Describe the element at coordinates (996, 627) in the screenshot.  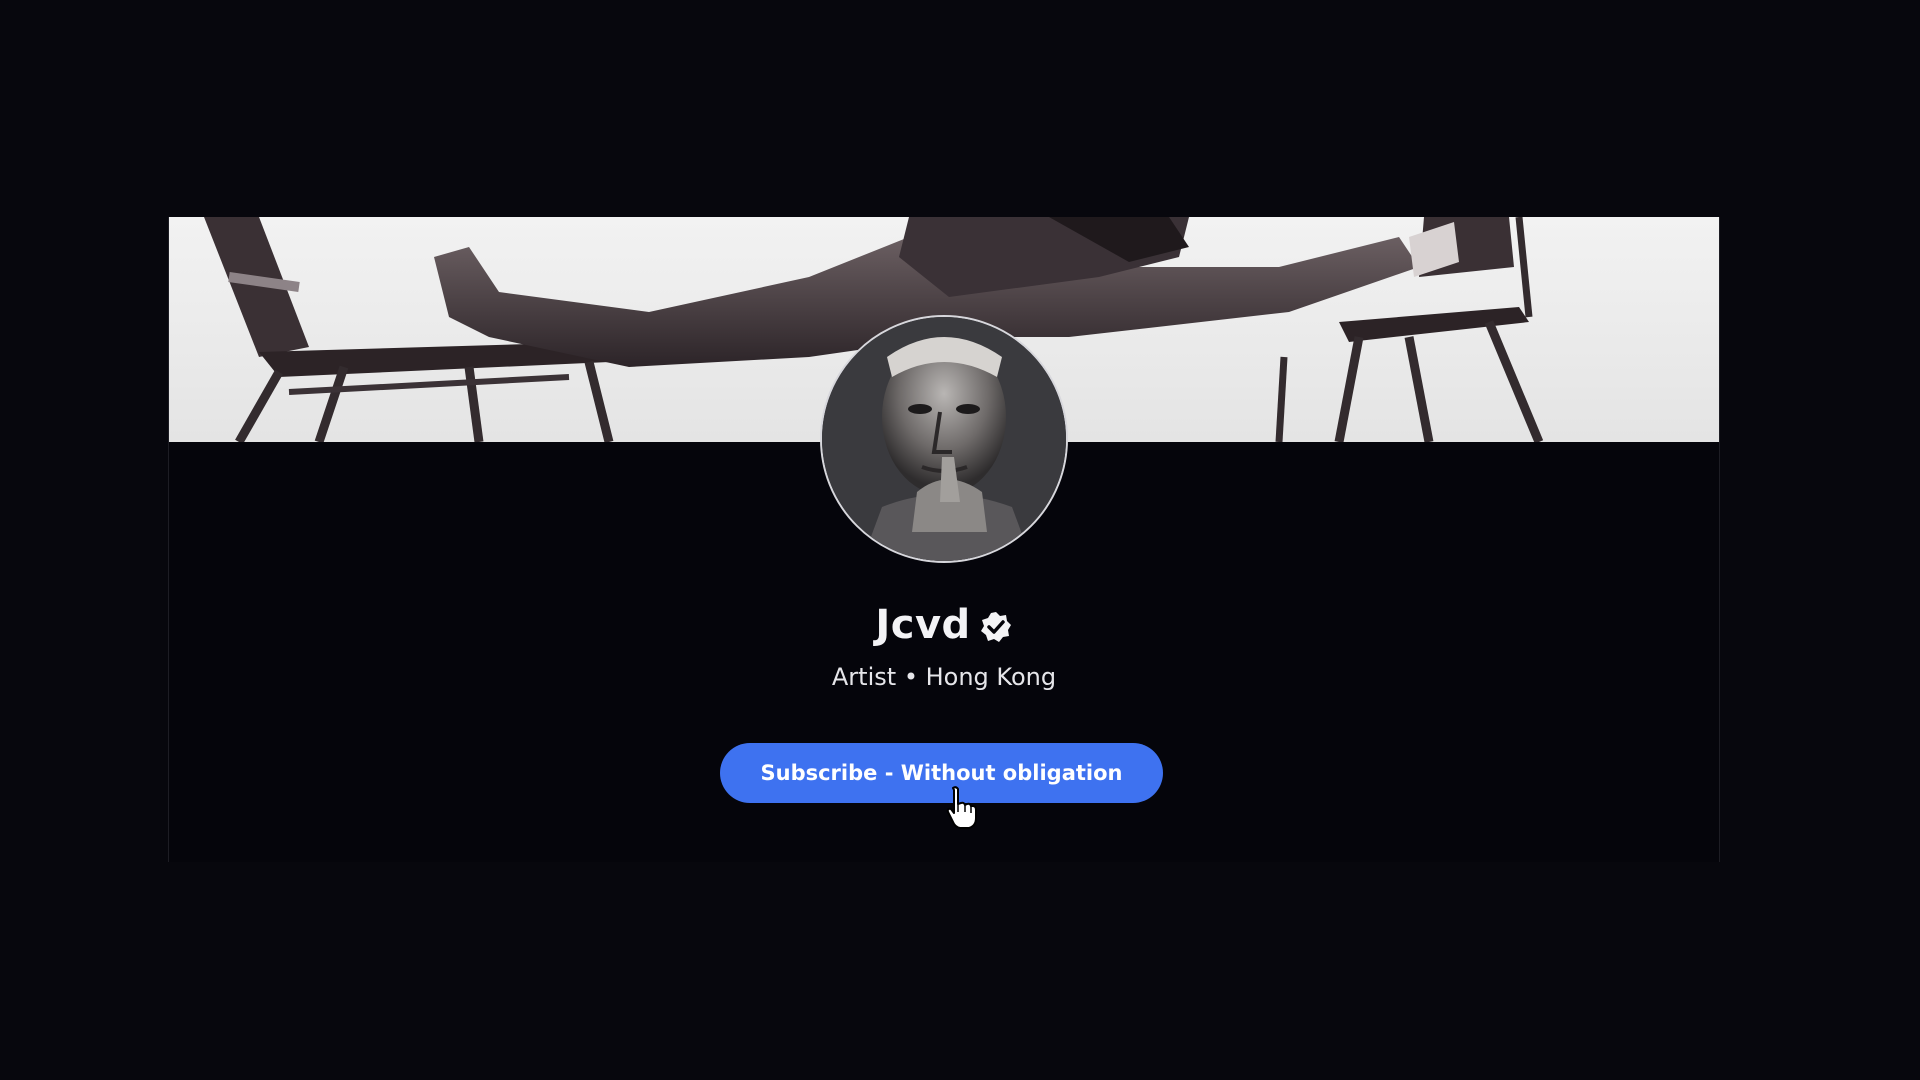
I see `verified-badge-icon` at that location.